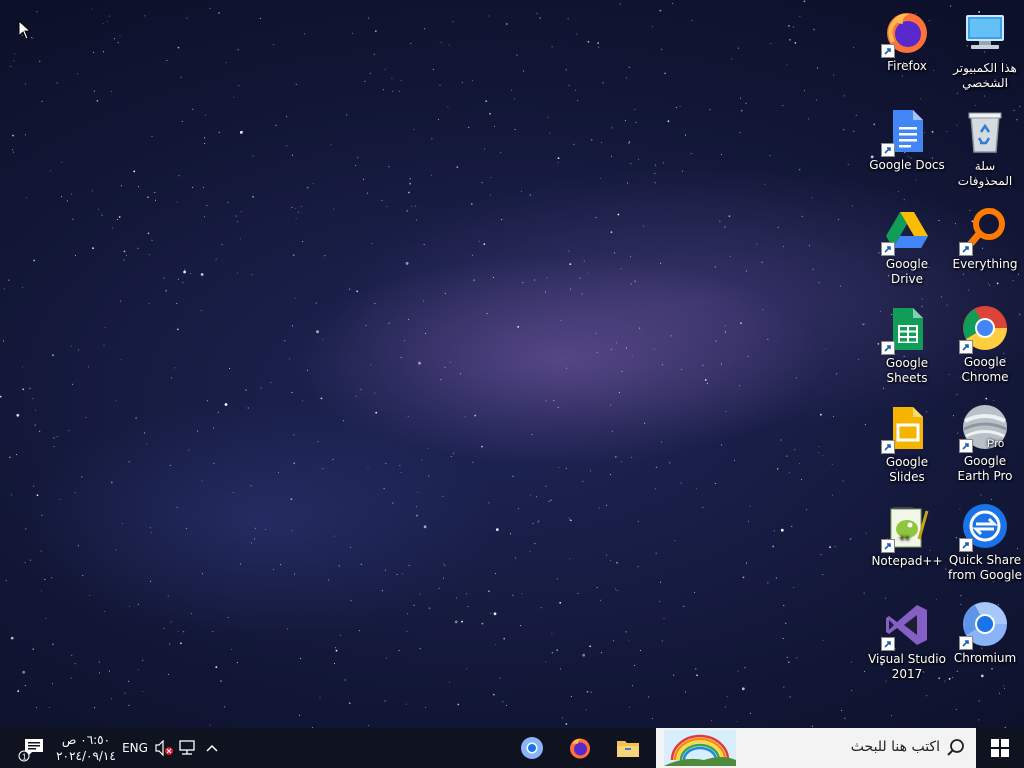 The height and width of the screenshot is (768, 1024). Describe the element at coordinates (984, 428) in the screenshot. I see `google-earth-pro-icon: Pro` at that location.